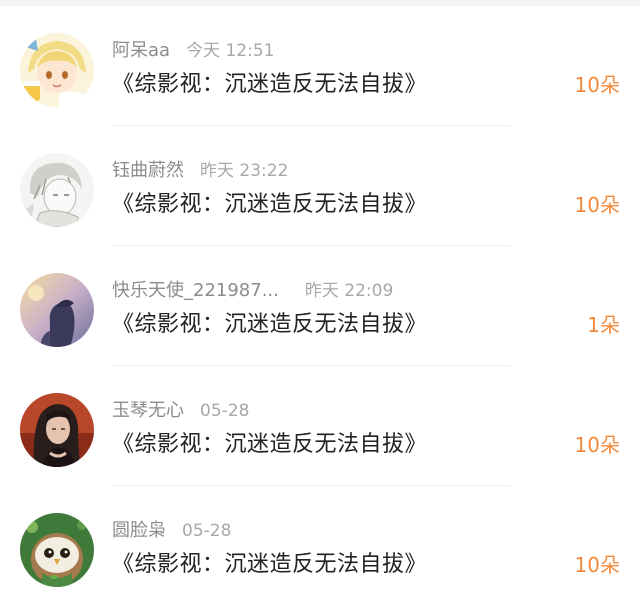 Image resolution: width=640 pixels, height=610 pixels. I want to click on user-name: 快乐天使_221987... 昨天 22:09, so click(252, 289).